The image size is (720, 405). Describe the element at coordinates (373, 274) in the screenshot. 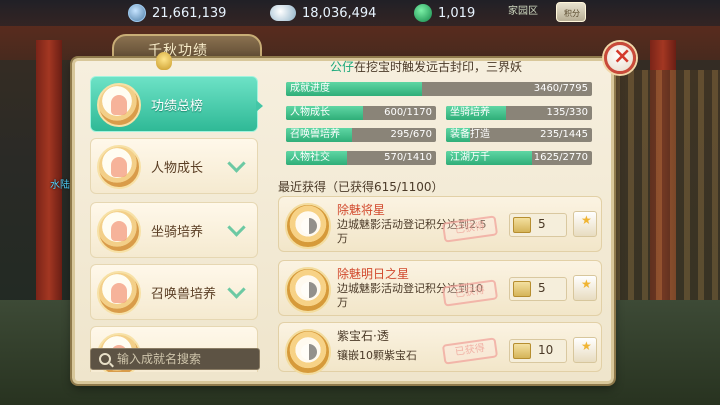

I see `achievement-name: 除魅明日之星` at that location.